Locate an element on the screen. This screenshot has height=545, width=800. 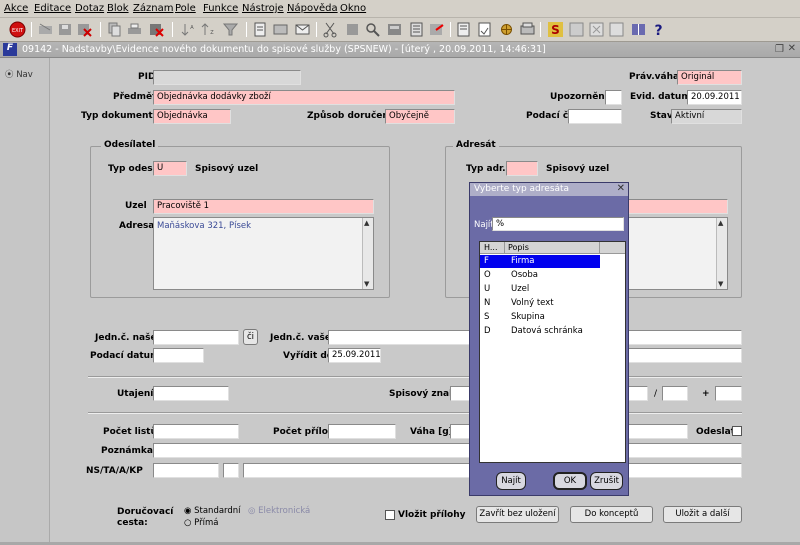
typ-adr-field is located at coordinates (522, 168).